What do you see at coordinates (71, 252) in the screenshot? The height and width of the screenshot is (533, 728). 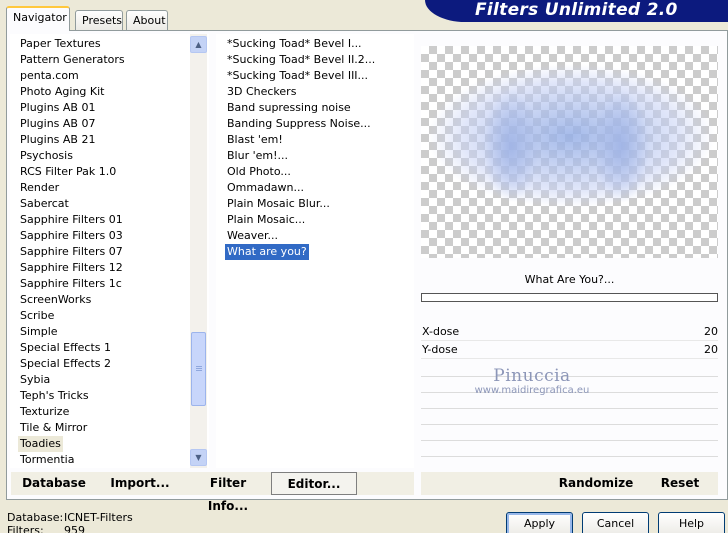 I see `category-item: Sapphire Filters 07` at bounding box center [71, 252].